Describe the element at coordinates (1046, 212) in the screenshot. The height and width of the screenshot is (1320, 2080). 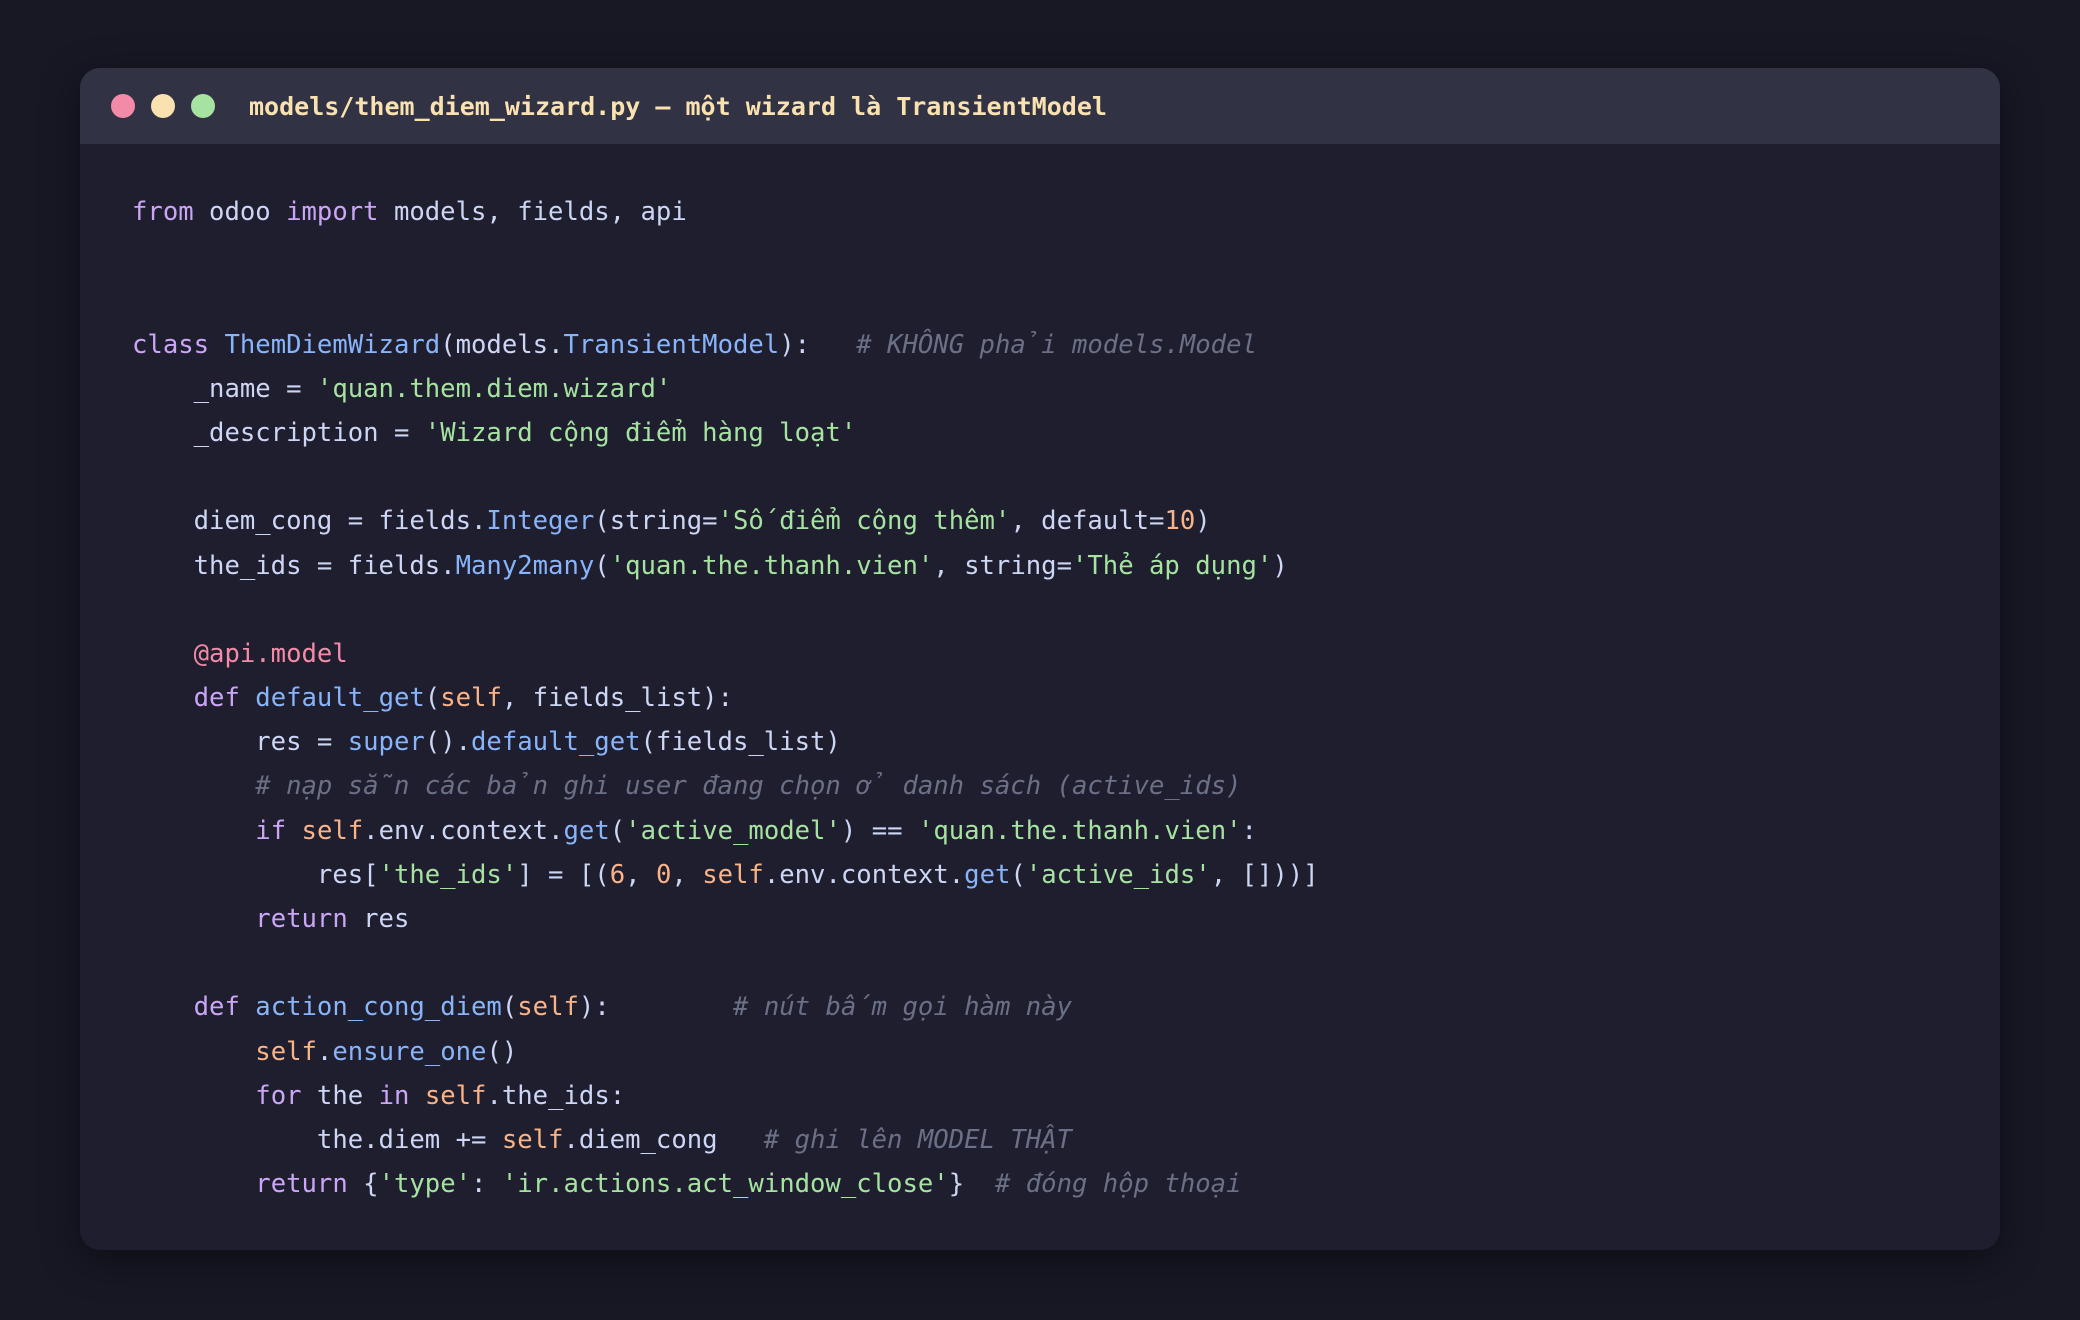
I see `code-line-1: from odoo import models, fields, api` at that location.